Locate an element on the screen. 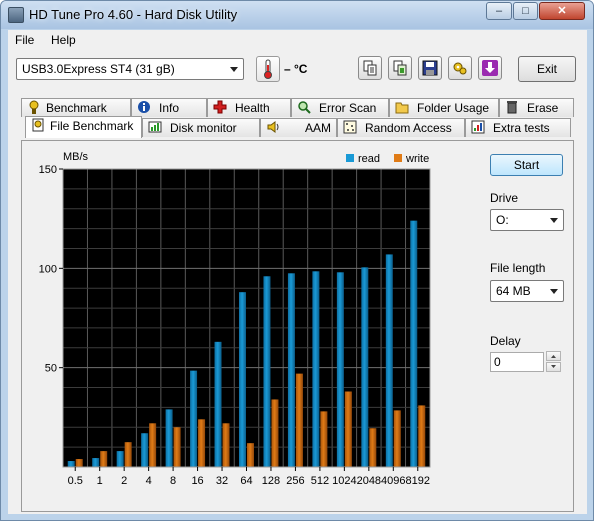 This screenshot has height=521, width=594. maximize-button: □ is located at coordinates (525, 11).